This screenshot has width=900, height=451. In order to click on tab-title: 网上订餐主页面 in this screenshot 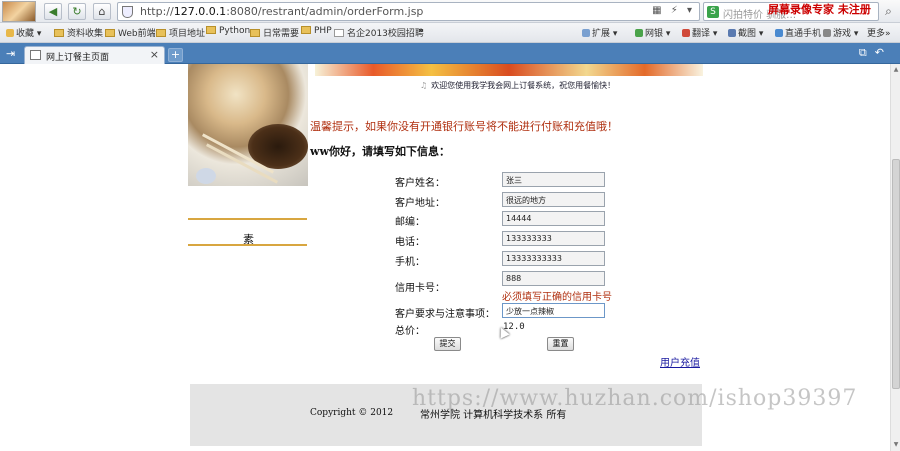, I will do `click(78, 58)`.